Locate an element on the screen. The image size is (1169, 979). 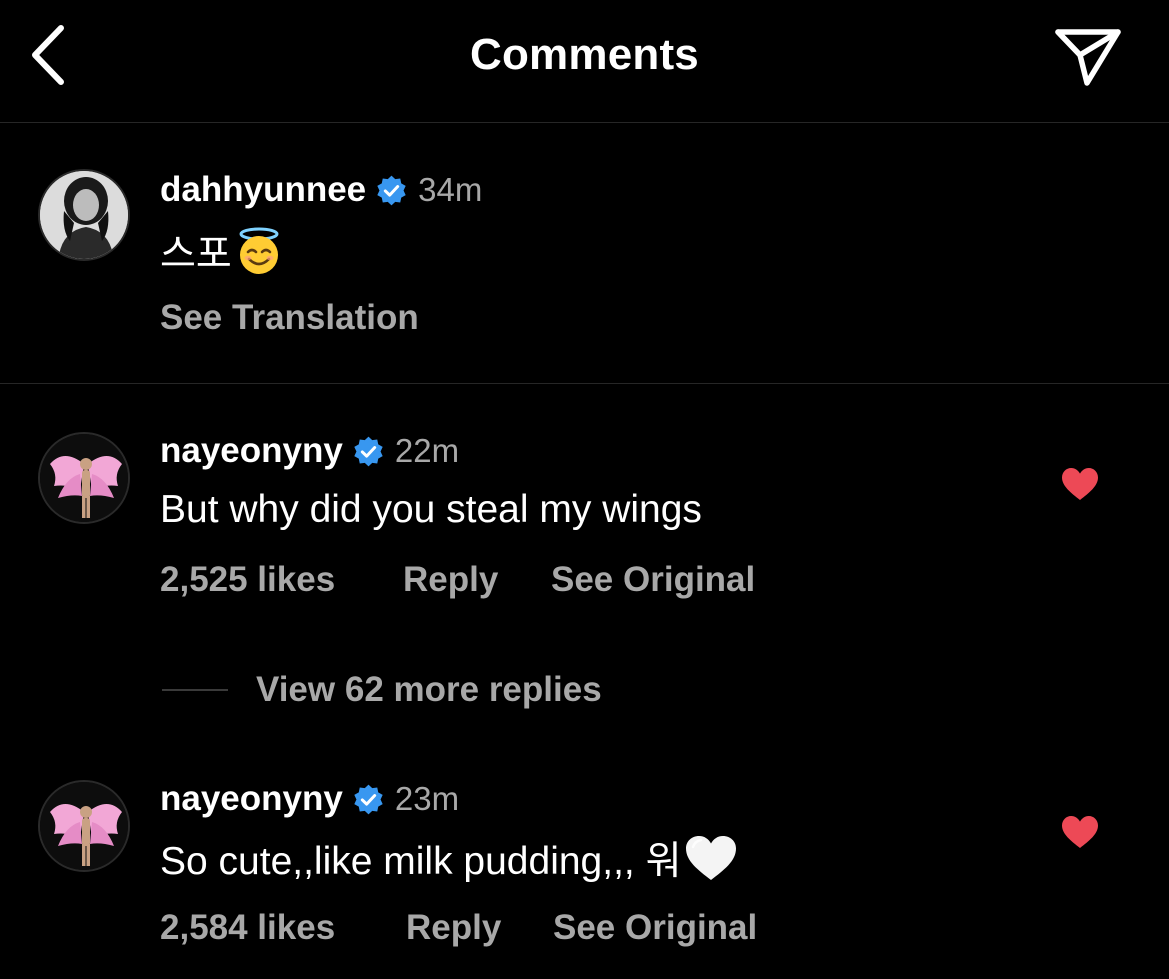
see-translation-link: See Translation is located at coordinates (289, 318).